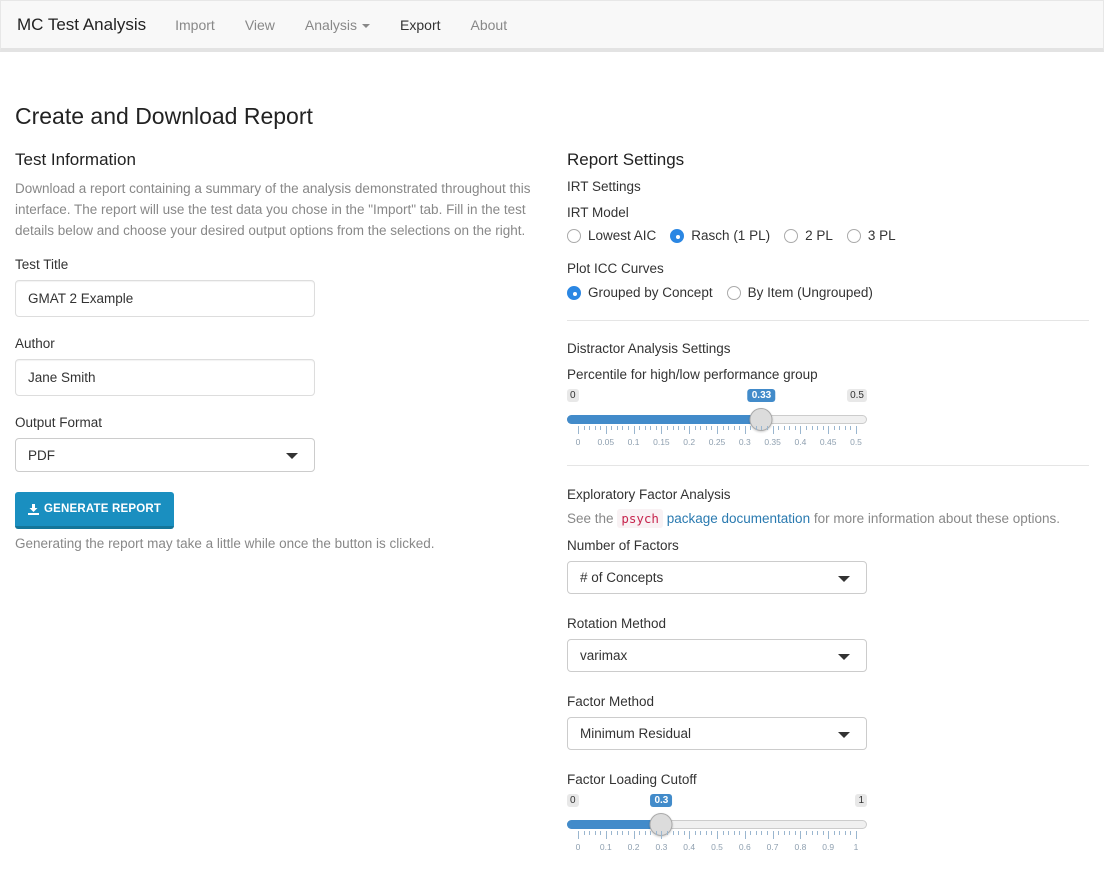  Describe the element at coordinates (649, 494) in the screenshot. I see `efa-heading: Exploratory Factor Analysis` at that location.